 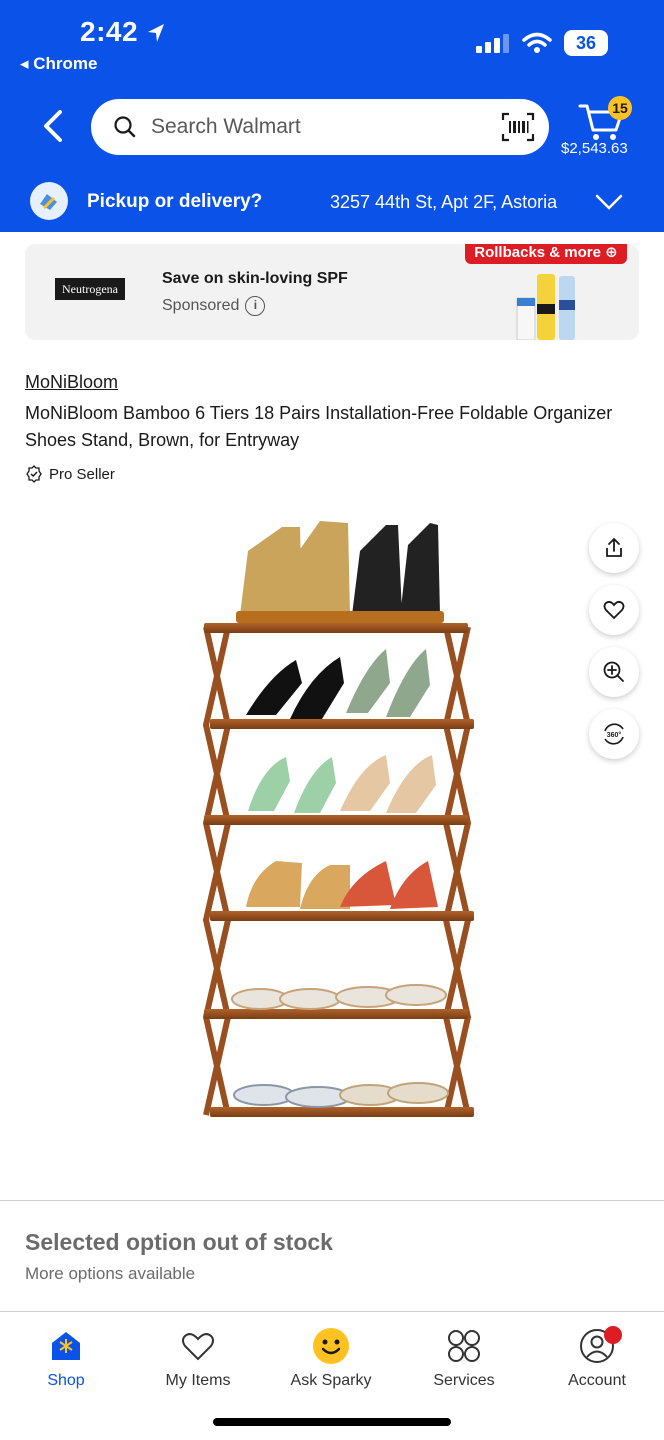 I want to click on out-of-stock-title: Selected option out of stock, so click(x=179, y=1242).